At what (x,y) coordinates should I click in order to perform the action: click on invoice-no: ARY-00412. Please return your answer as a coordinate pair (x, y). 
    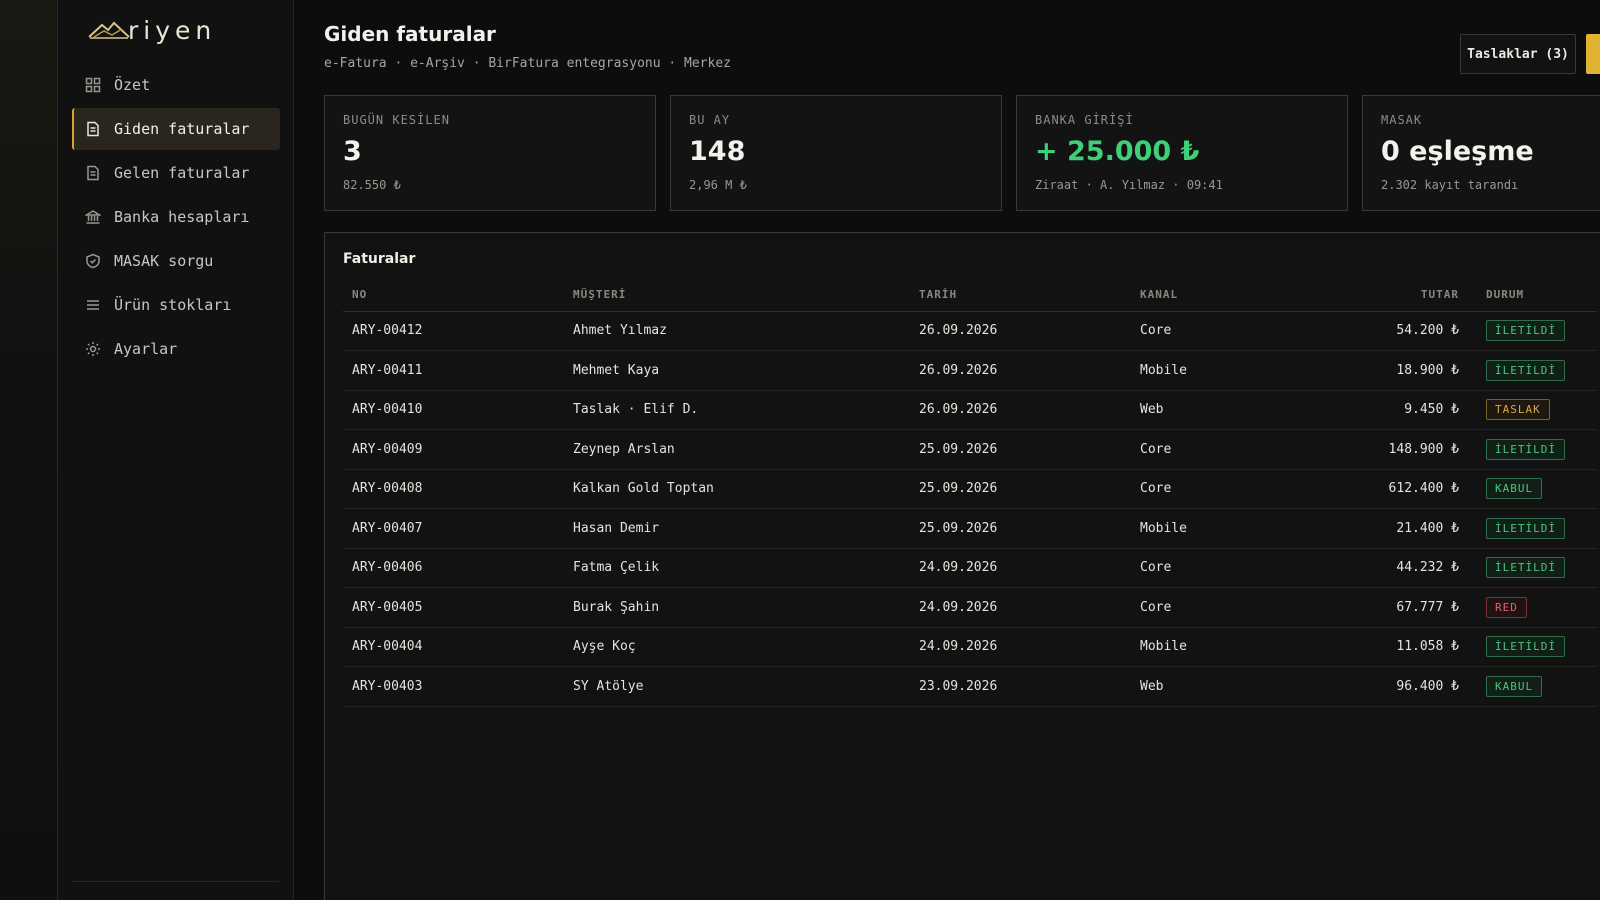
    Looking at the image, I should click on (453, 331).